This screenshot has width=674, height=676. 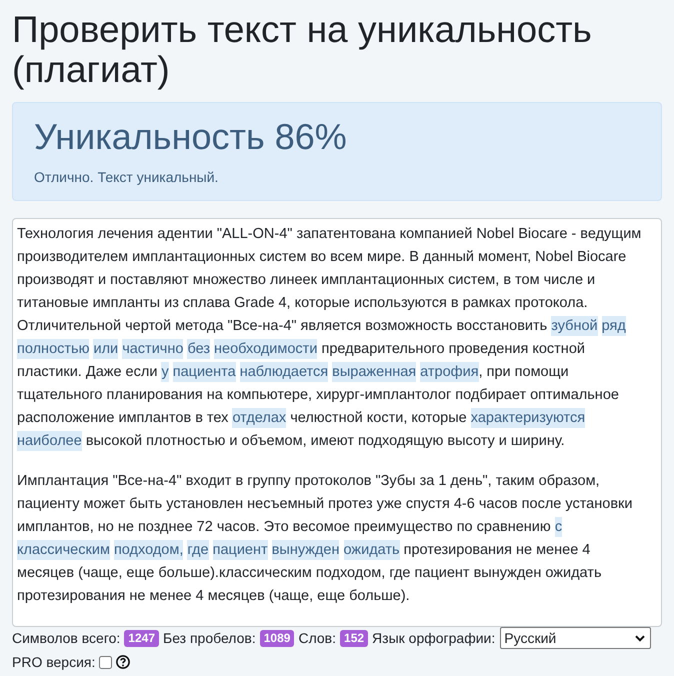 I want to click on stat-label: Без пробелов:, so click(x=209, y=638).